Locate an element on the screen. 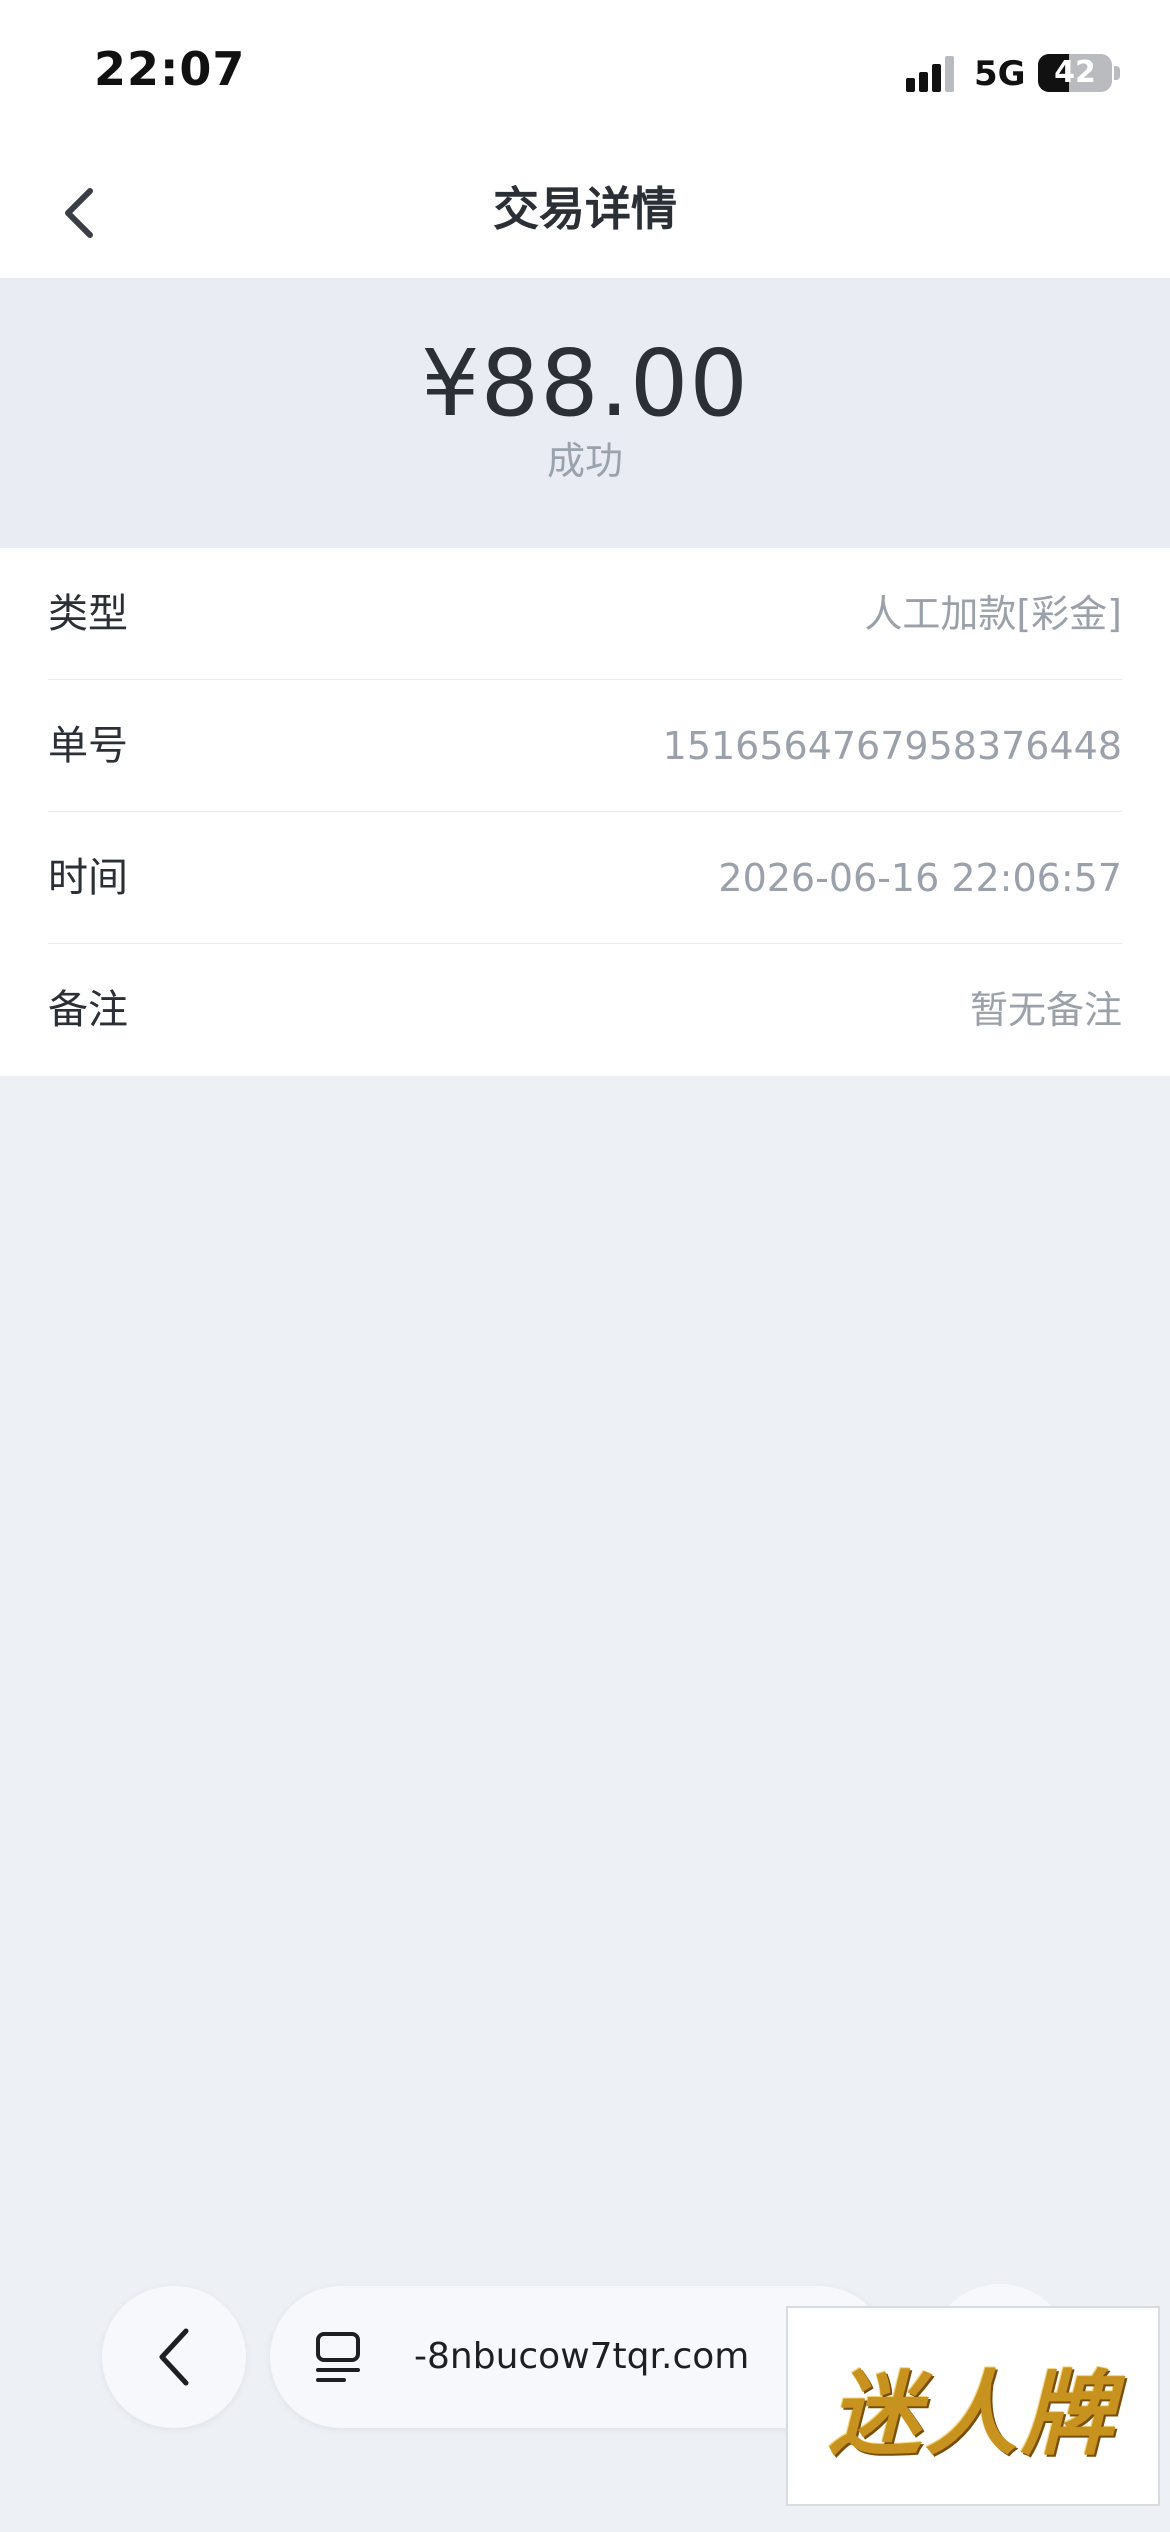 The width and height of the screenshot is (1170, 2532). browser-back-button is located at coordinates (174, 2357).